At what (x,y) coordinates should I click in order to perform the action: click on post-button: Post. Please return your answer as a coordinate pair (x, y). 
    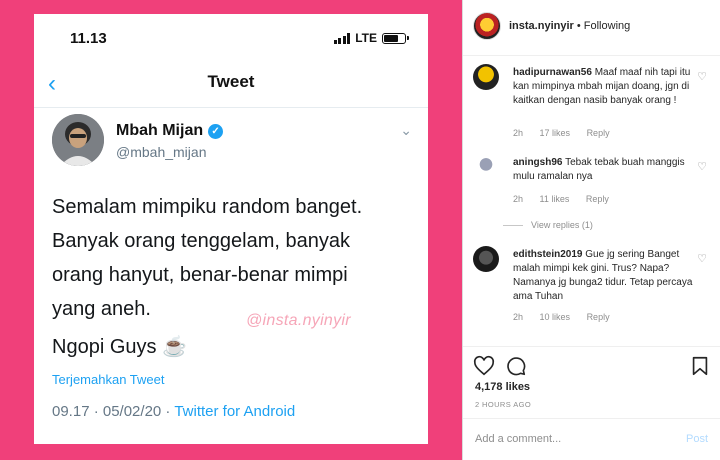
    Looking at the image, I should click on (697, 439).